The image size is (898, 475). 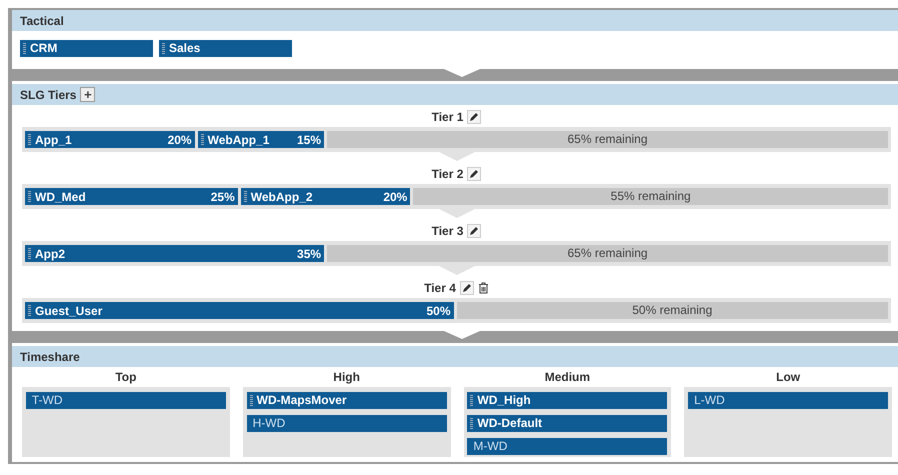 I want to click on timeshare-item: WD-MapsMover, so click(x=346, y=400).